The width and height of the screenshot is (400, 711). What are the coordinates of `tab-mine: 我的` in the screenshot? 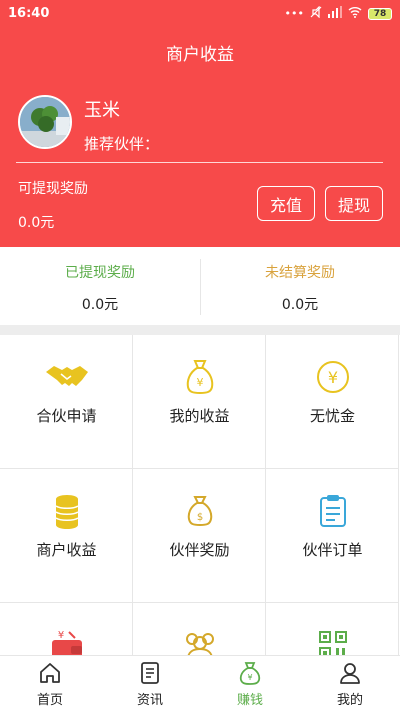 It's located at (350, 683).